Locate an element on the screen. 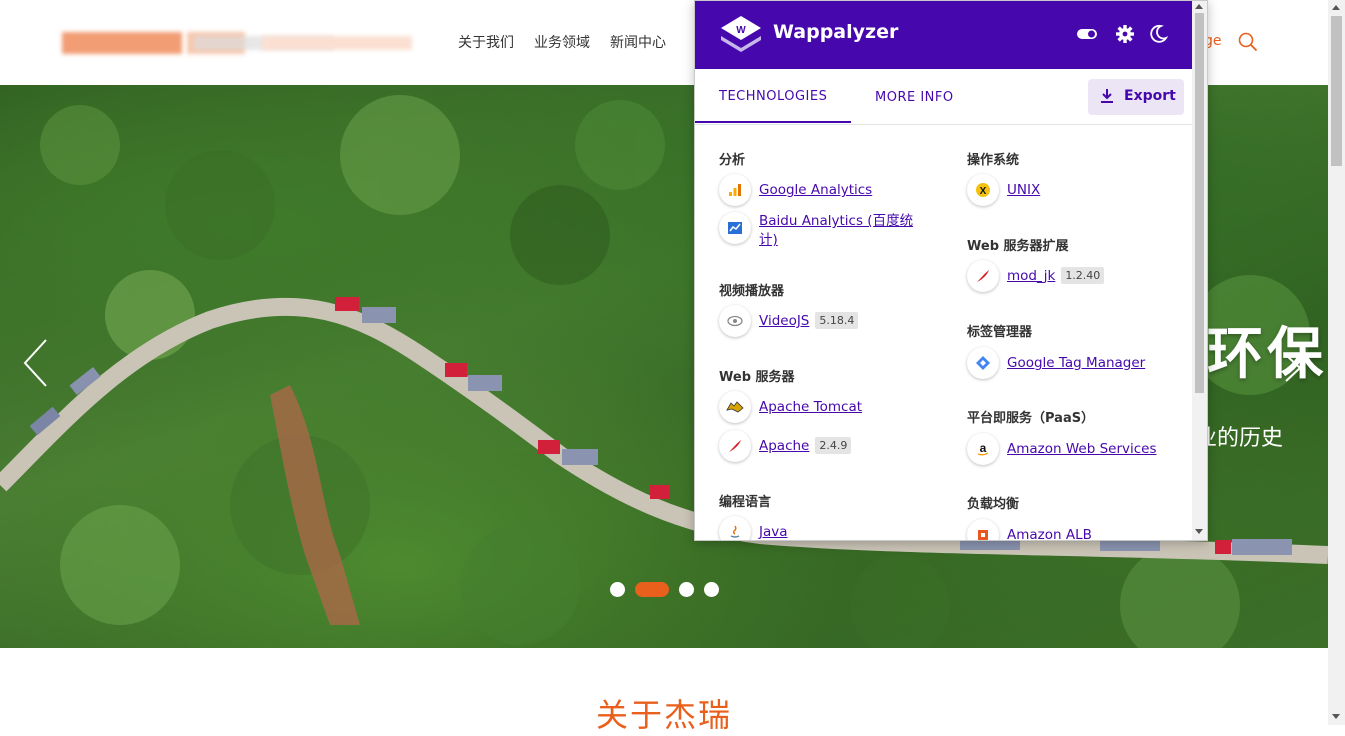  google-analytics-icon is located at coordinates (735, 190).